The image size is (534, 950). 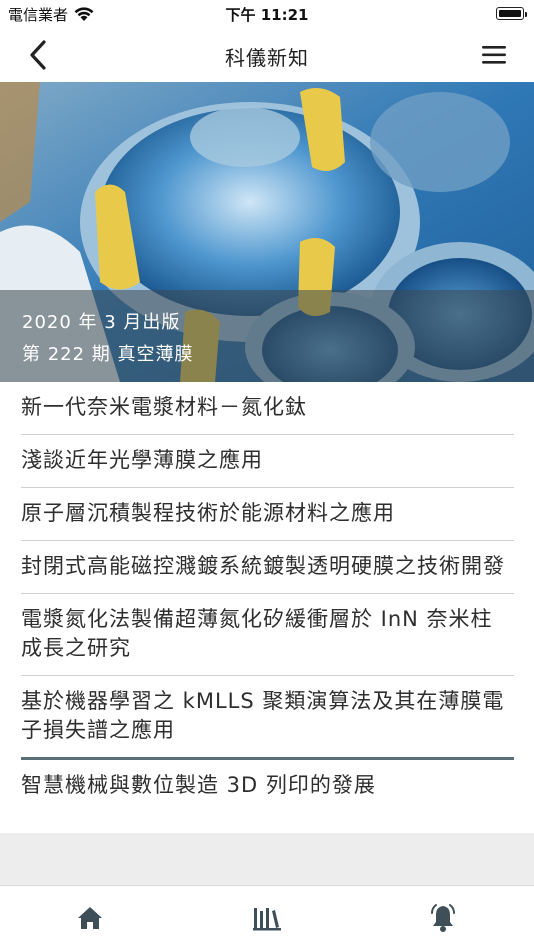 I want to click on status-time: 下午 11:21, so click(x=267, y=15).